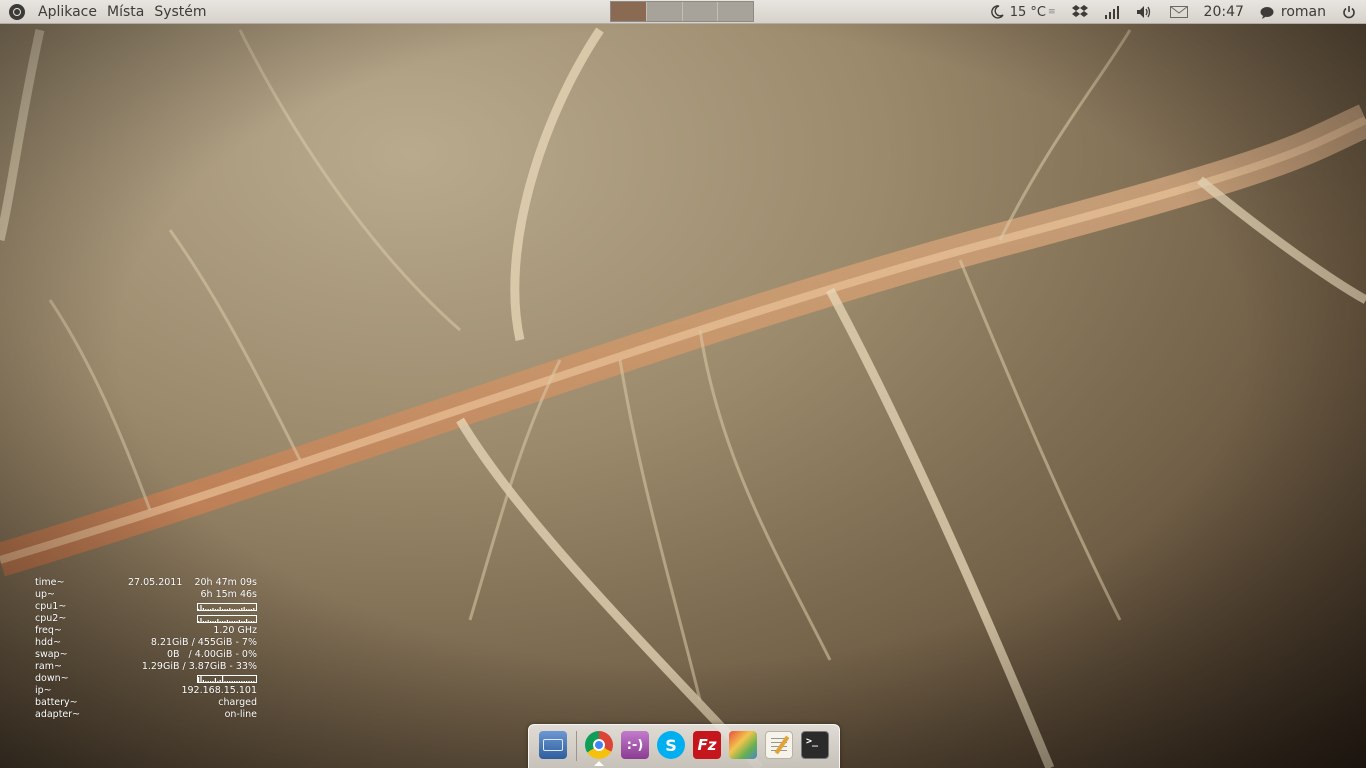  Describe the element at coordinates (146, 679) in the screenshot. I see `conky-row: down~` at that location.